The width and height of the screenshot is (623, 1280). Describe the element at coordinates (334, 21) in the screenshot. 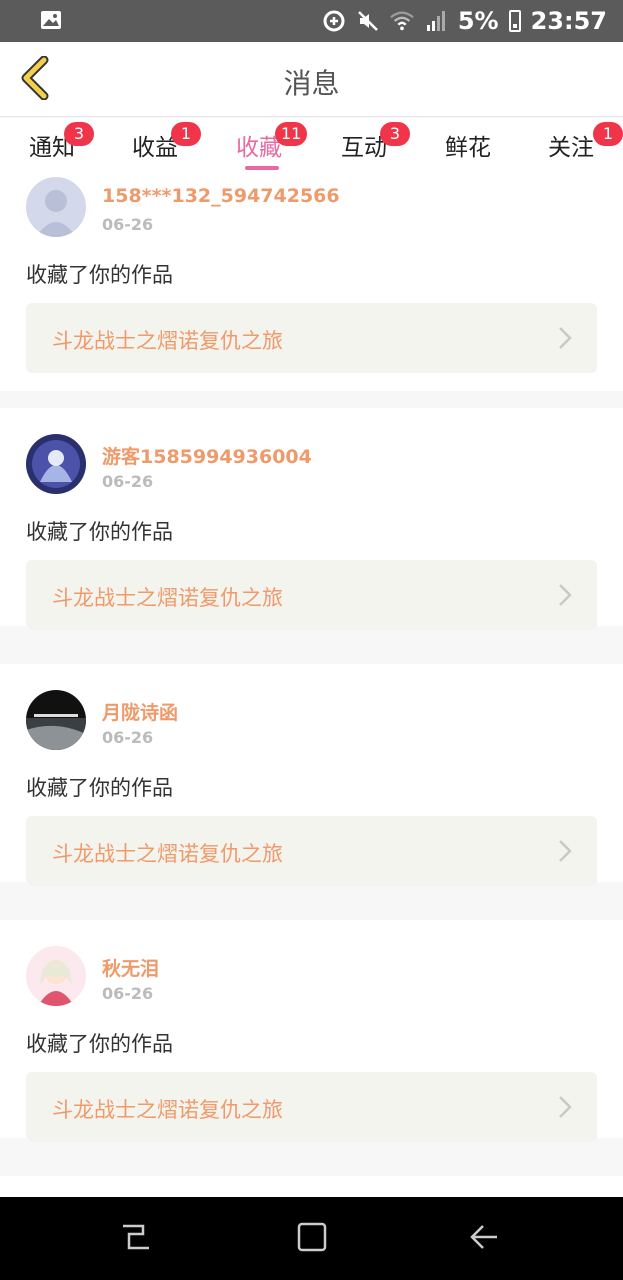

I see `data-saver-icon` at that location.